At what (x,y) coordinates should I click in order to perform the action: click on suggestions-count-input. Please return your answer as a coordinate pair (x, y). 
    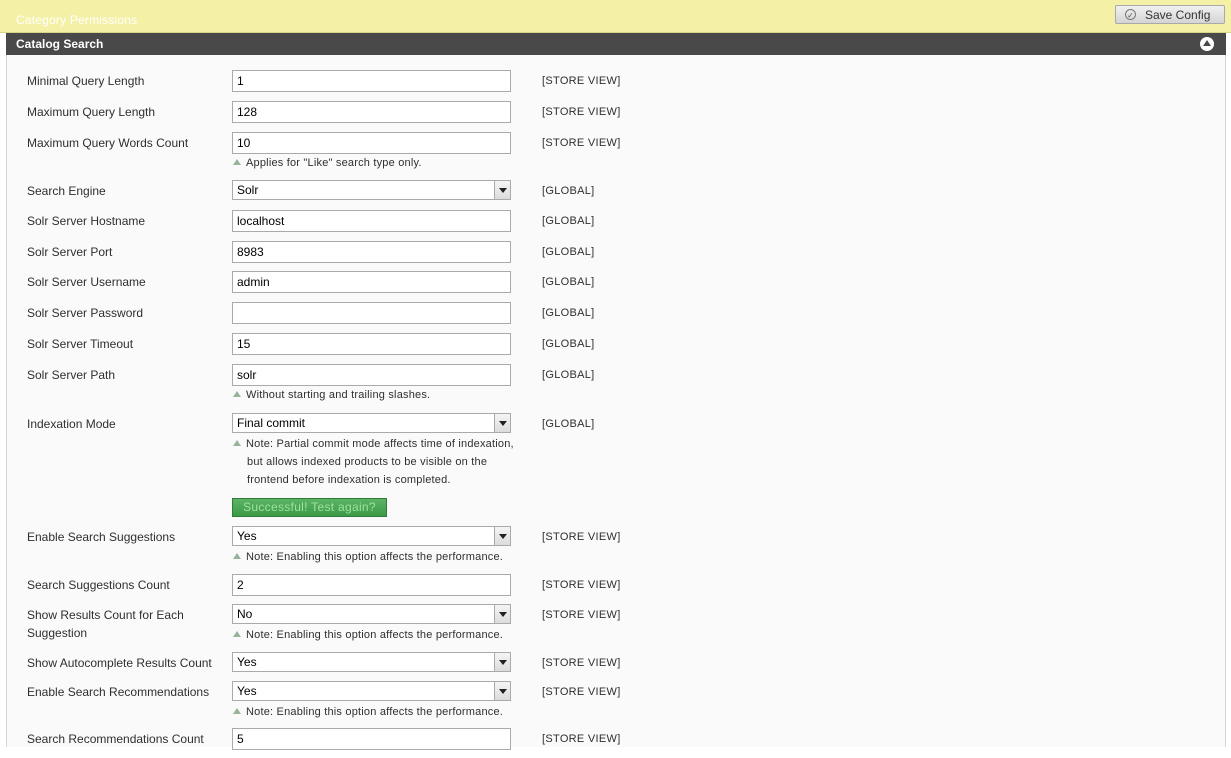
    Looking at the image, I should click on (371, 585).